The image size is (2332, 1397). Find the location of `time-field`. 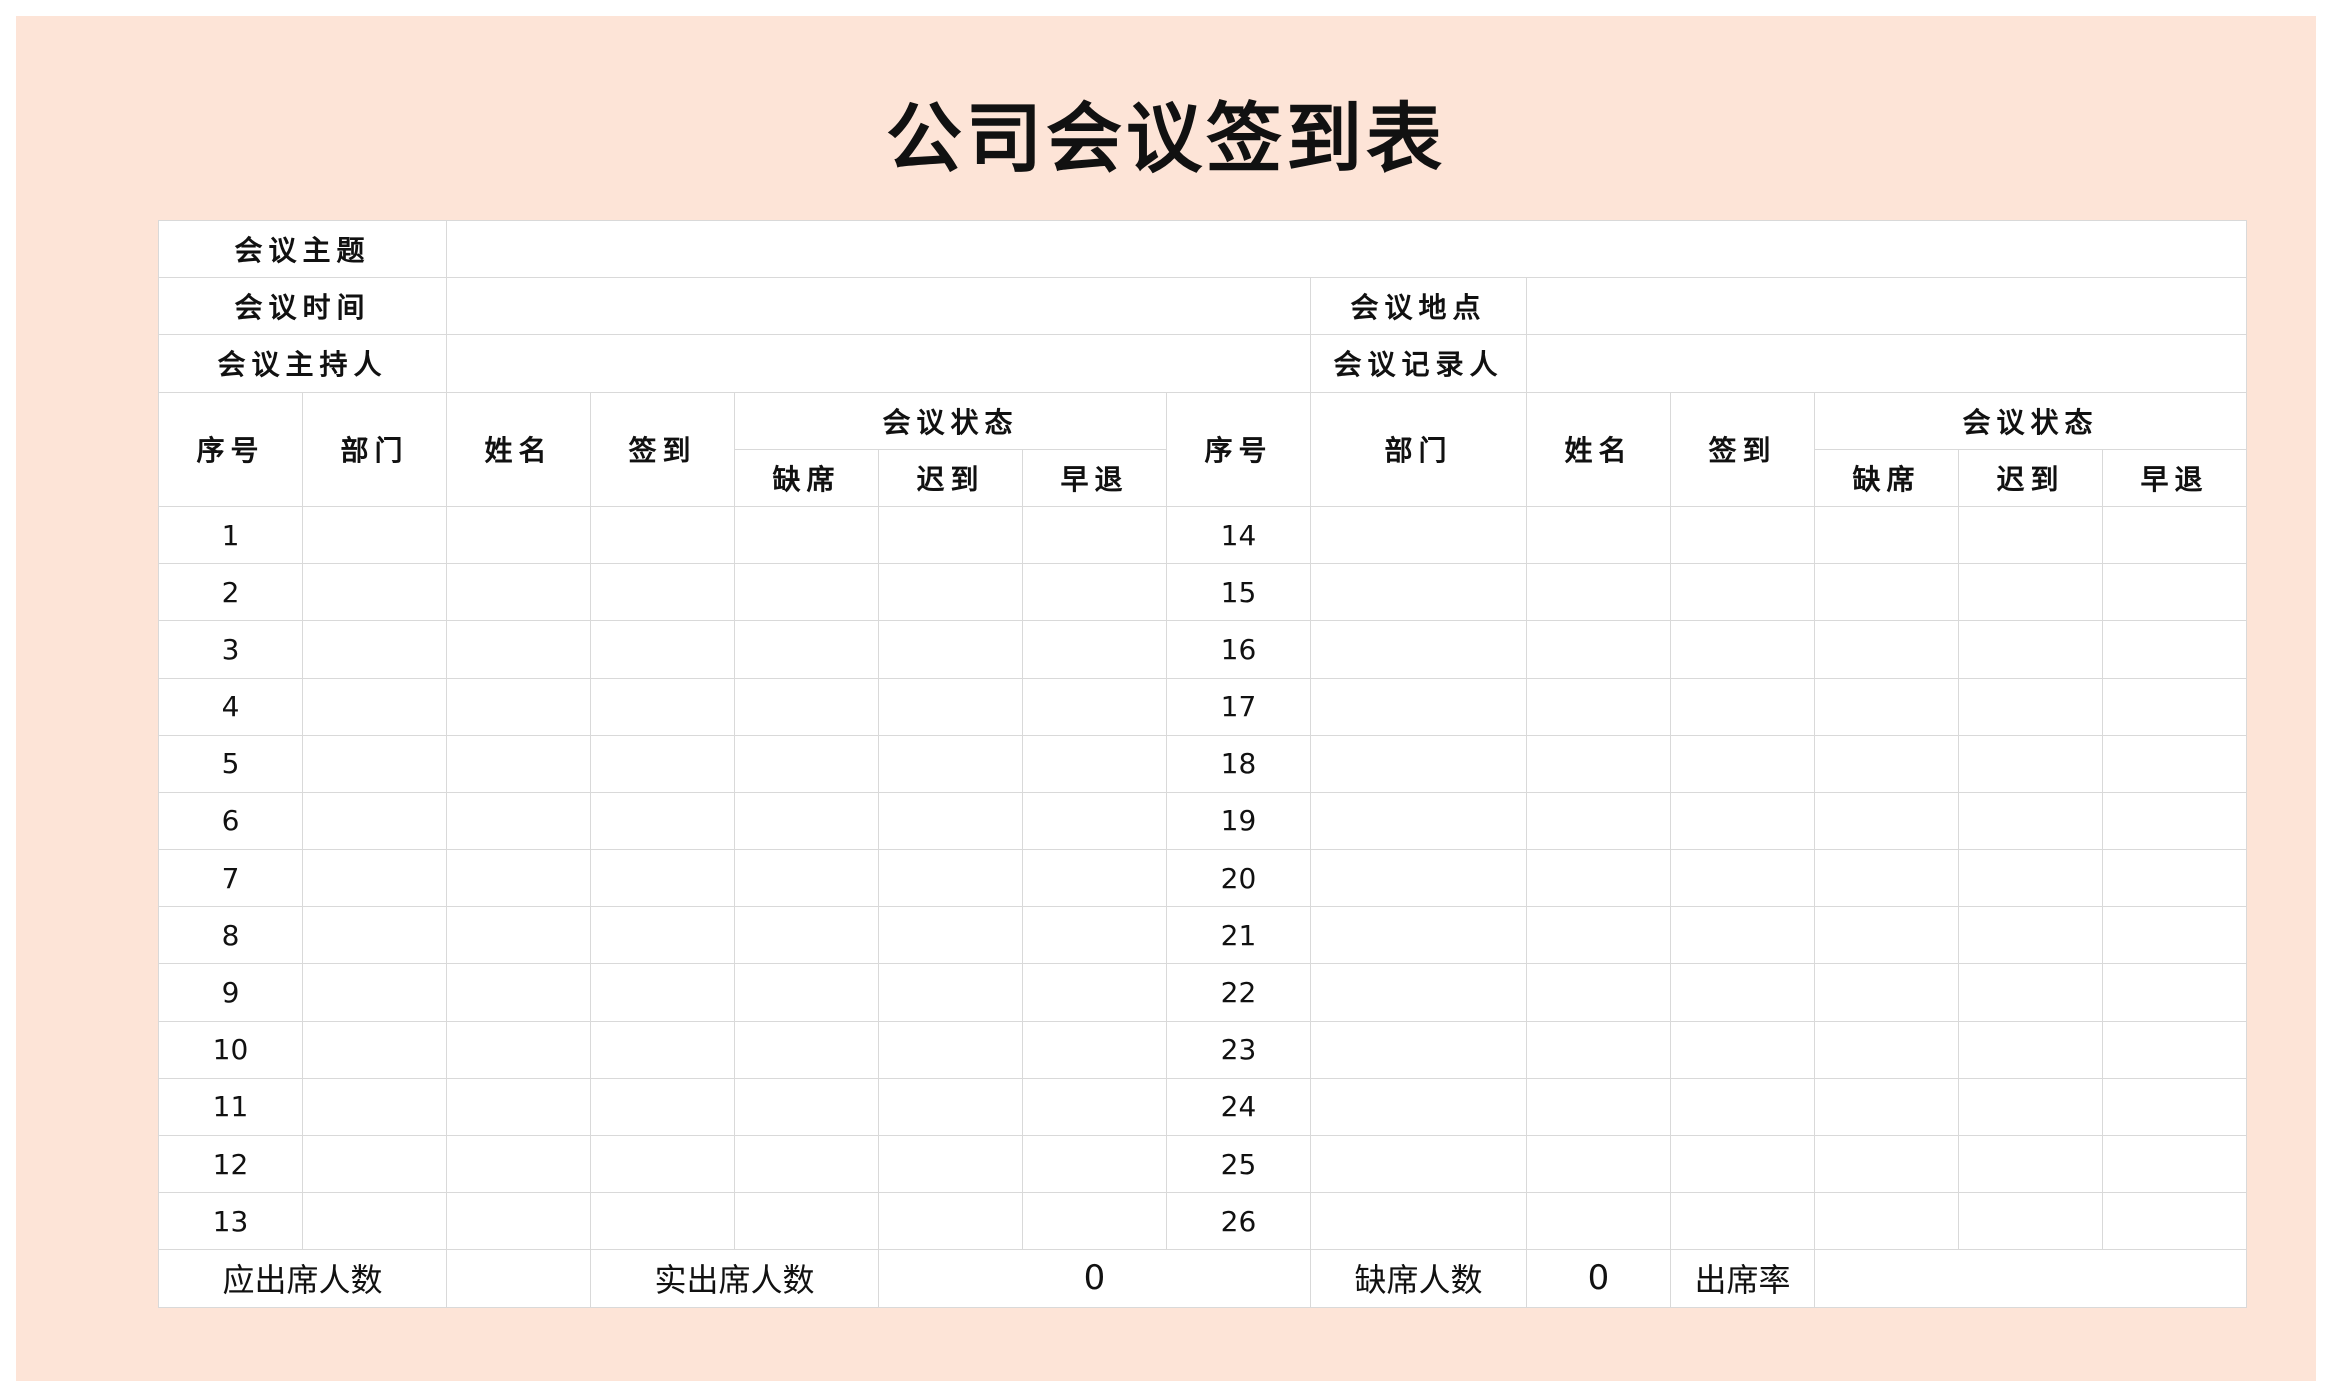

time-field is located at coordinates (878, 306).